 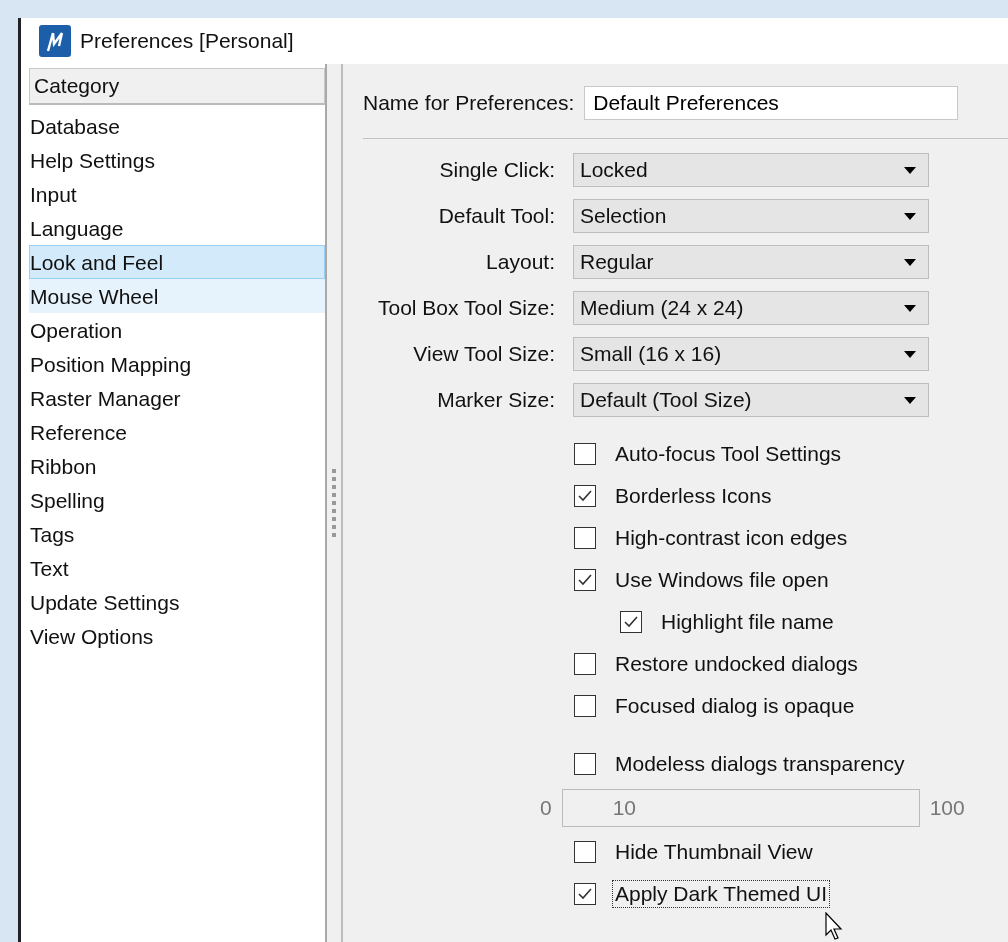 I want to click on dropdown-label: Layout:, so click(x=520, y=262).